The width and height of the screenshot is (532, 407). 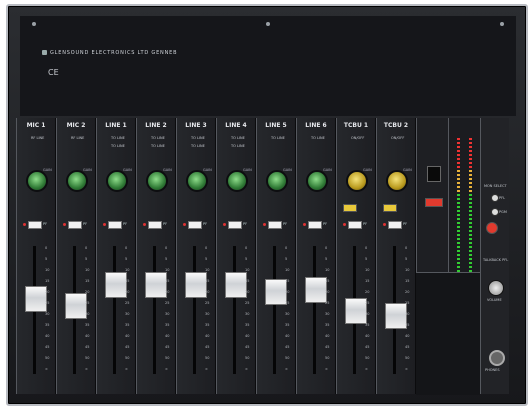 What do you see at coordinates (45, 224) in the screenshot?
I see `pfl-label: PF` at bounding box center [45, 224].